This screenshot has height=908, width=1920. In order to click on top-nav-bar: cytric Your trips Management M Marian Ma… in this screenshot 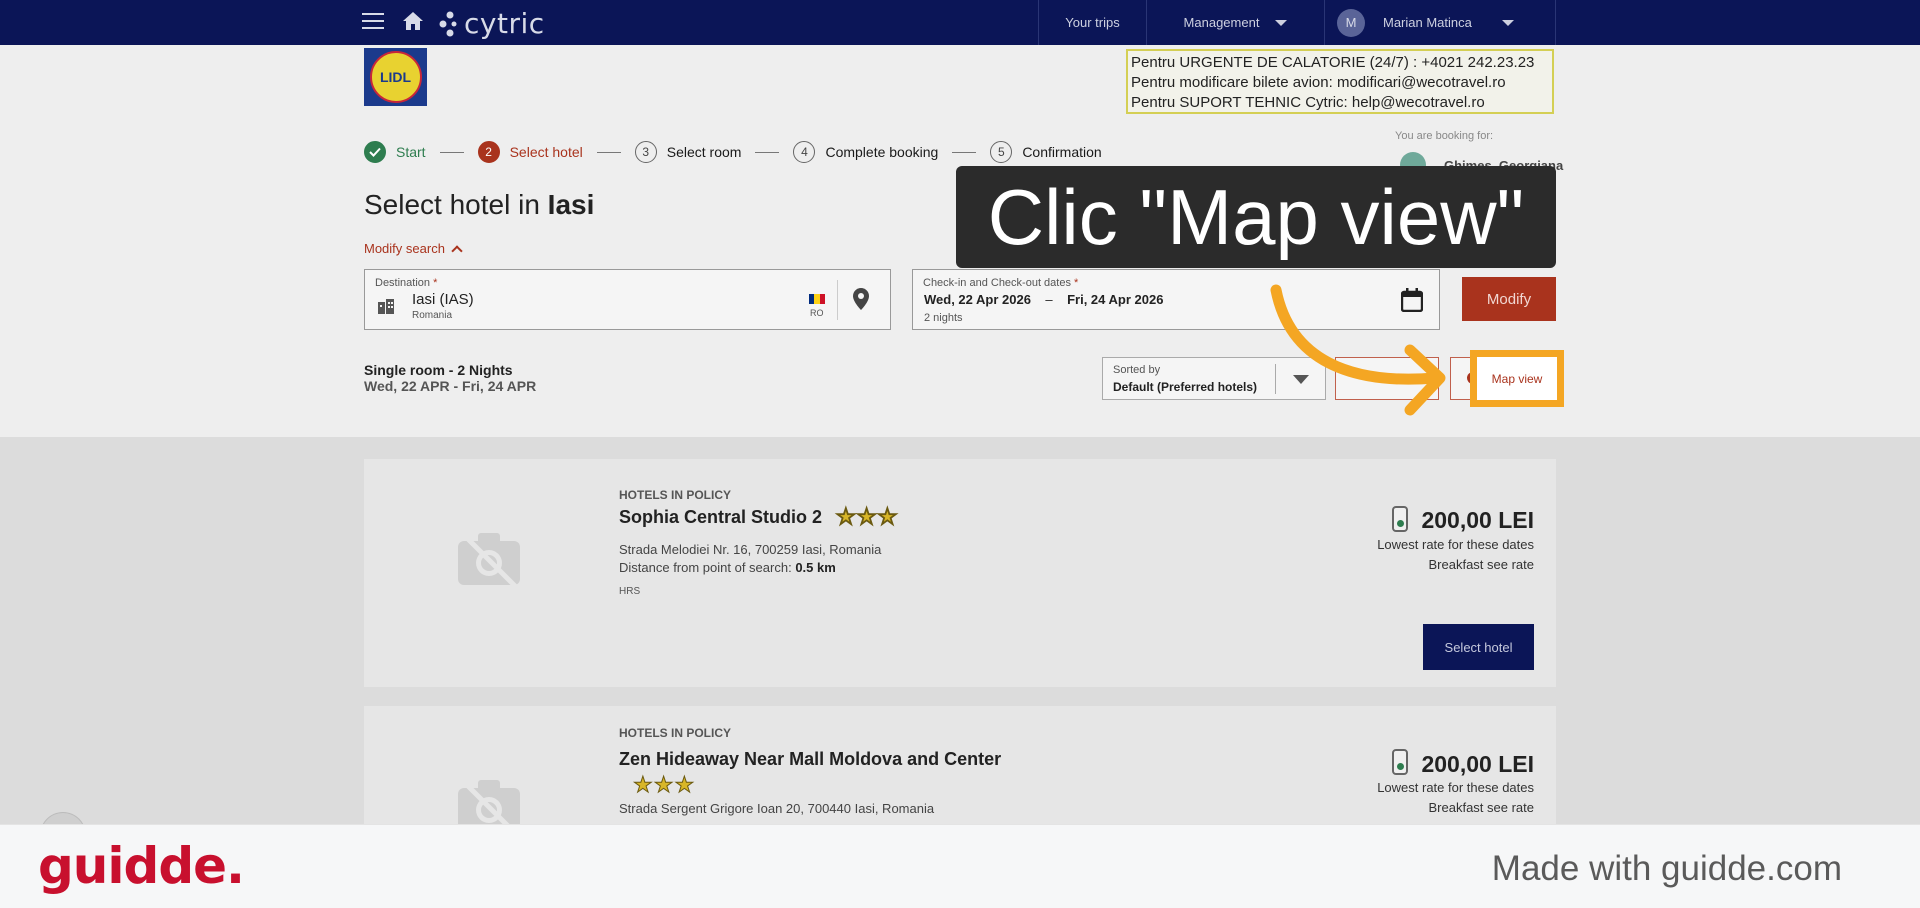, I will do `click(960, 22)`.